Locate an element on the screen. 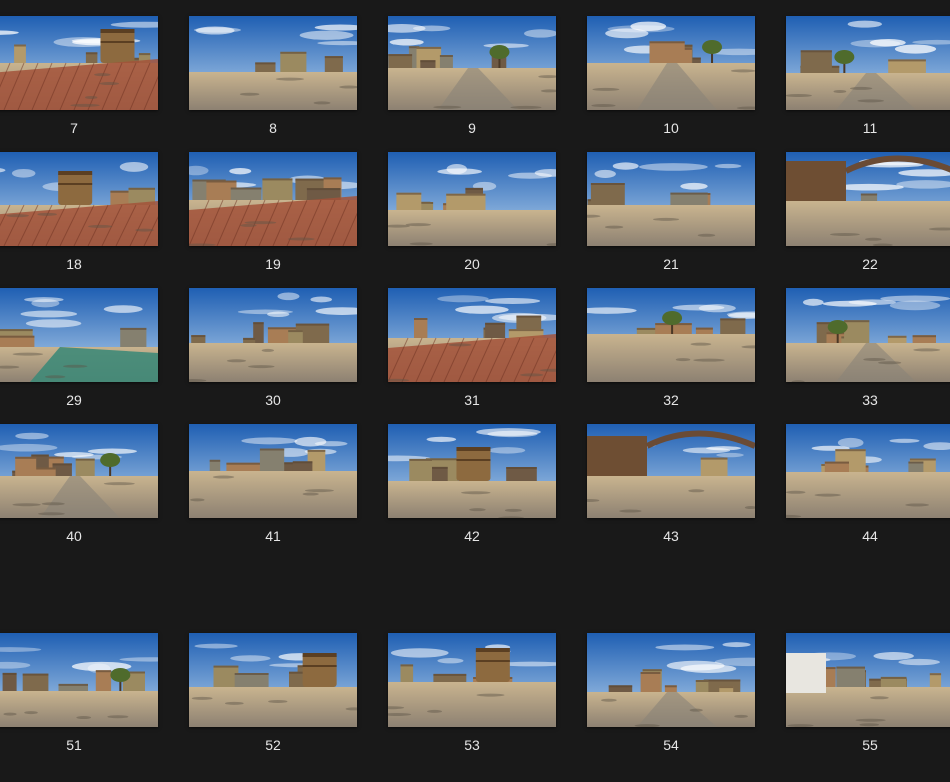 This screenshot has width=950, height=782. thumbnail-tile: 53 is located at coordinates (472, 693).